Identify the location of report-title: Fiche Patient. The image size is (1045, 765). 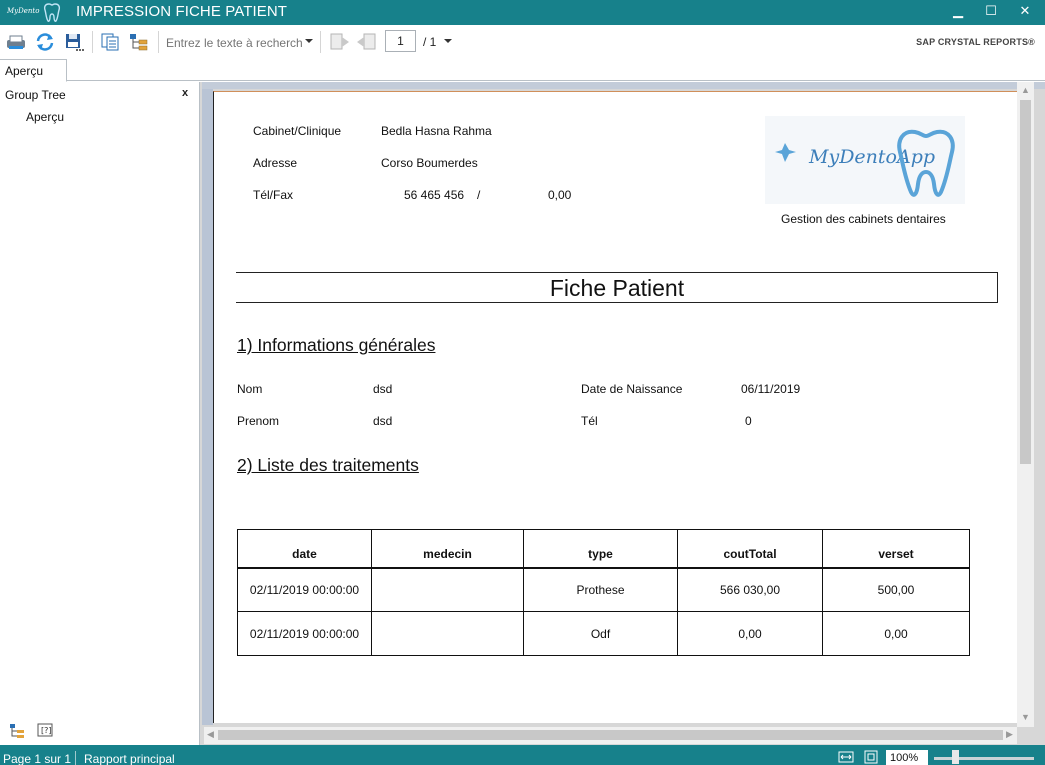
(617, 288).